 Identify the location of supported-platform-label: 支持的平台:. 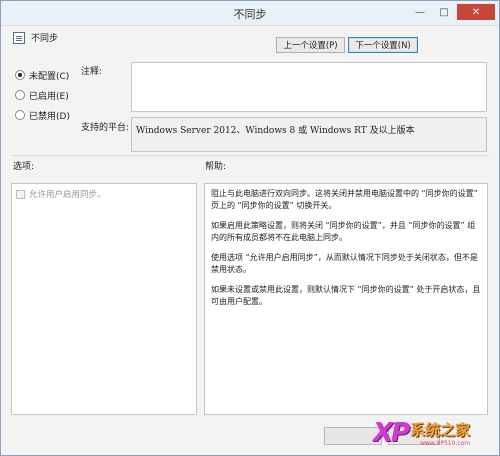
(105, 128).